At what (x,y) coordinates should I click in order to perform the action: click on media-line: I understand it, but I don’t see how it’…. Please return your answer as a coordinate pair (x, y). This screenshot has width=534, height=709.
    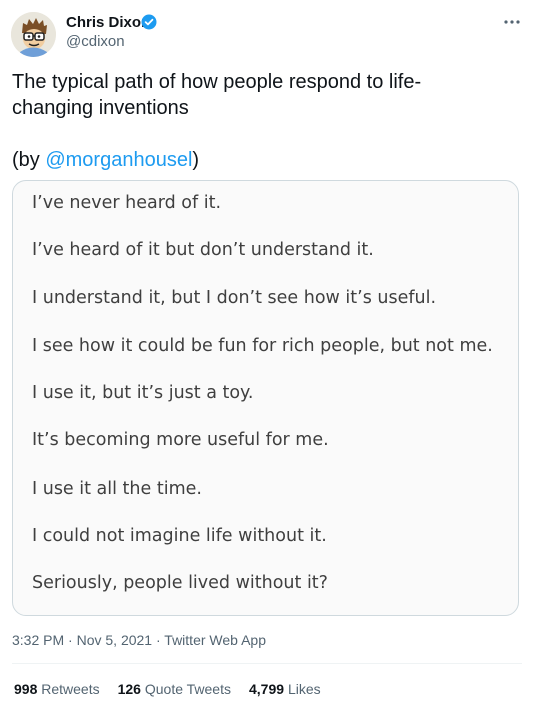
    Looking at the image, I should click on (234, 298).